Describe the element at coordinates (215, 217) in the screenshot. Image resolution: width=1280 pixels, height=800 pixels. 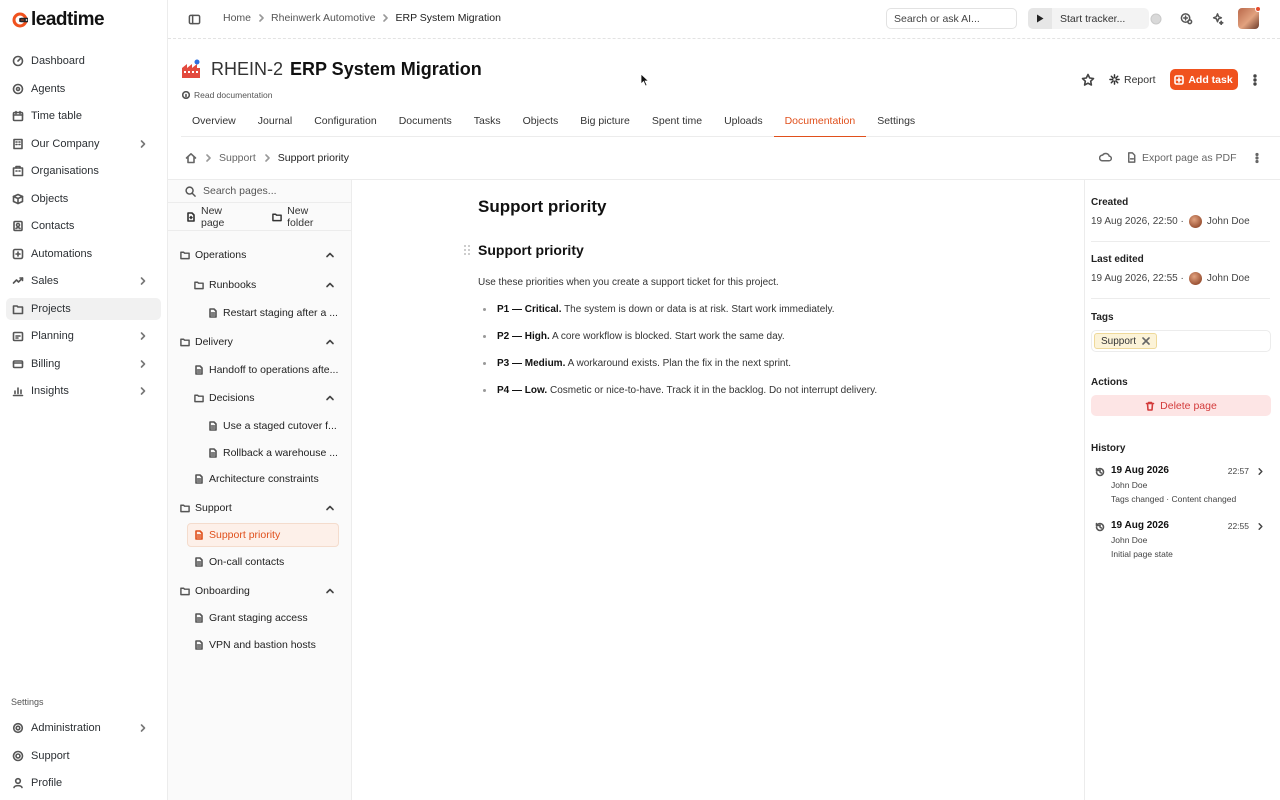
I see `new-page-button: New page` at that location.